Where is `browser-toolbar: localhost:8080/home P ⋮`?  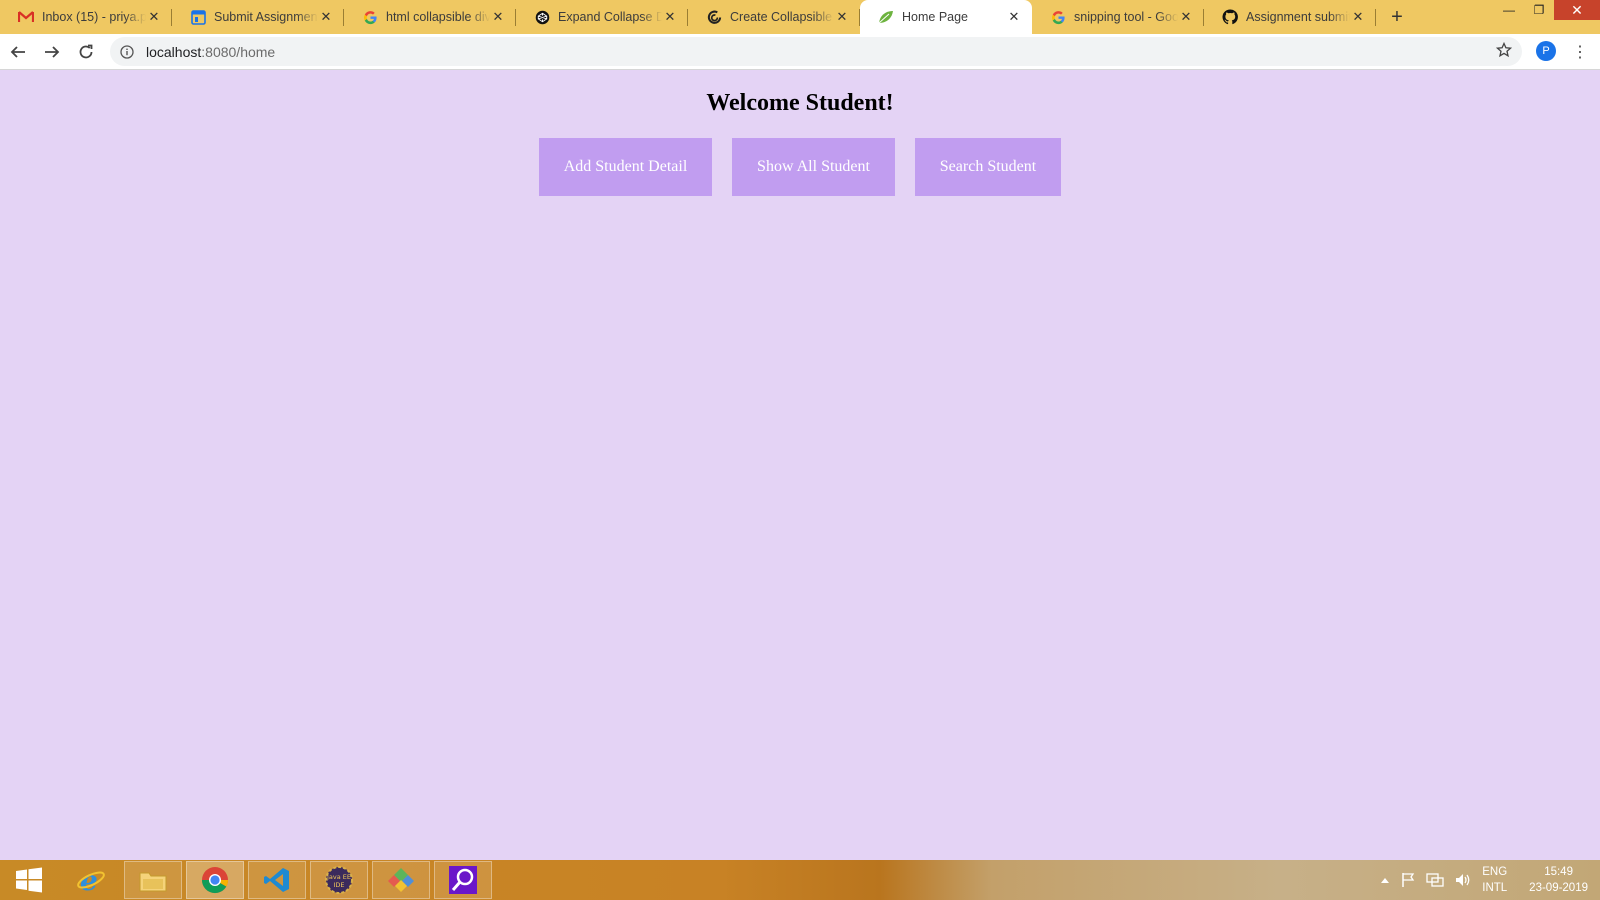
browser-toolbar: localhost:8080/home P ⋮ is located at coordinates (800, 52).